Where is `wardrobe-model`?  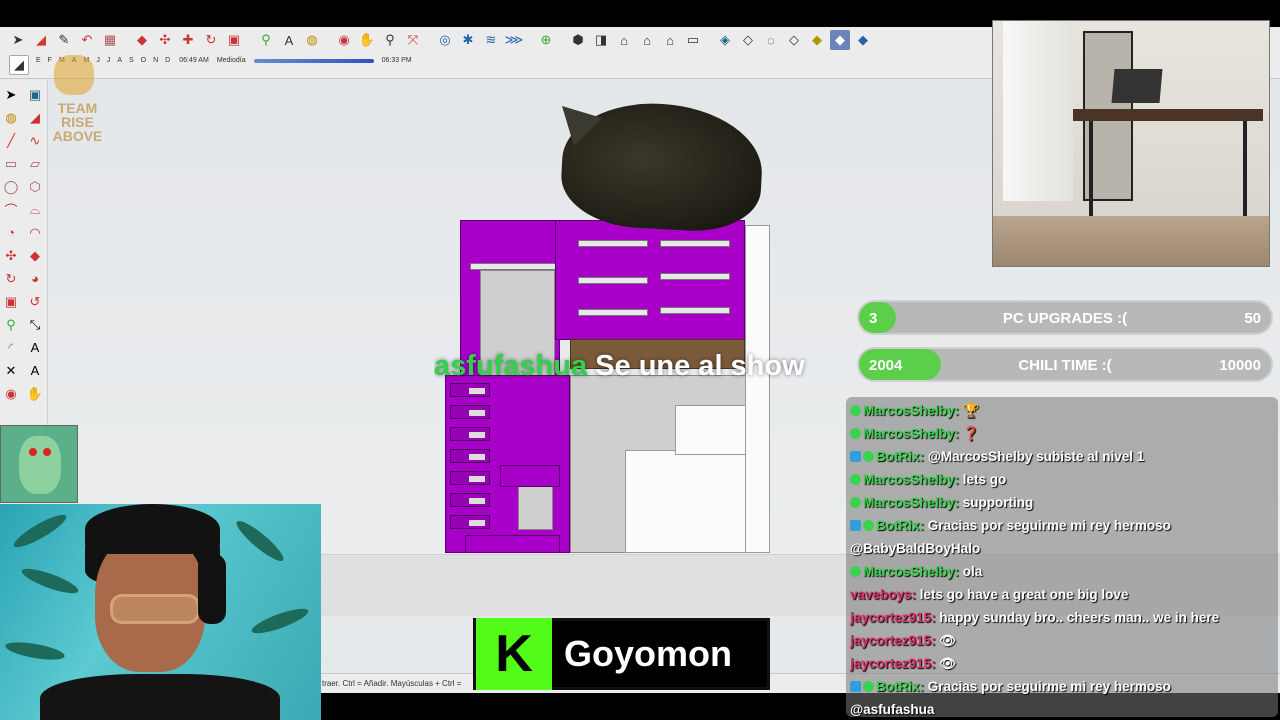 wardrobe-model is located at coordinates (607, 385).